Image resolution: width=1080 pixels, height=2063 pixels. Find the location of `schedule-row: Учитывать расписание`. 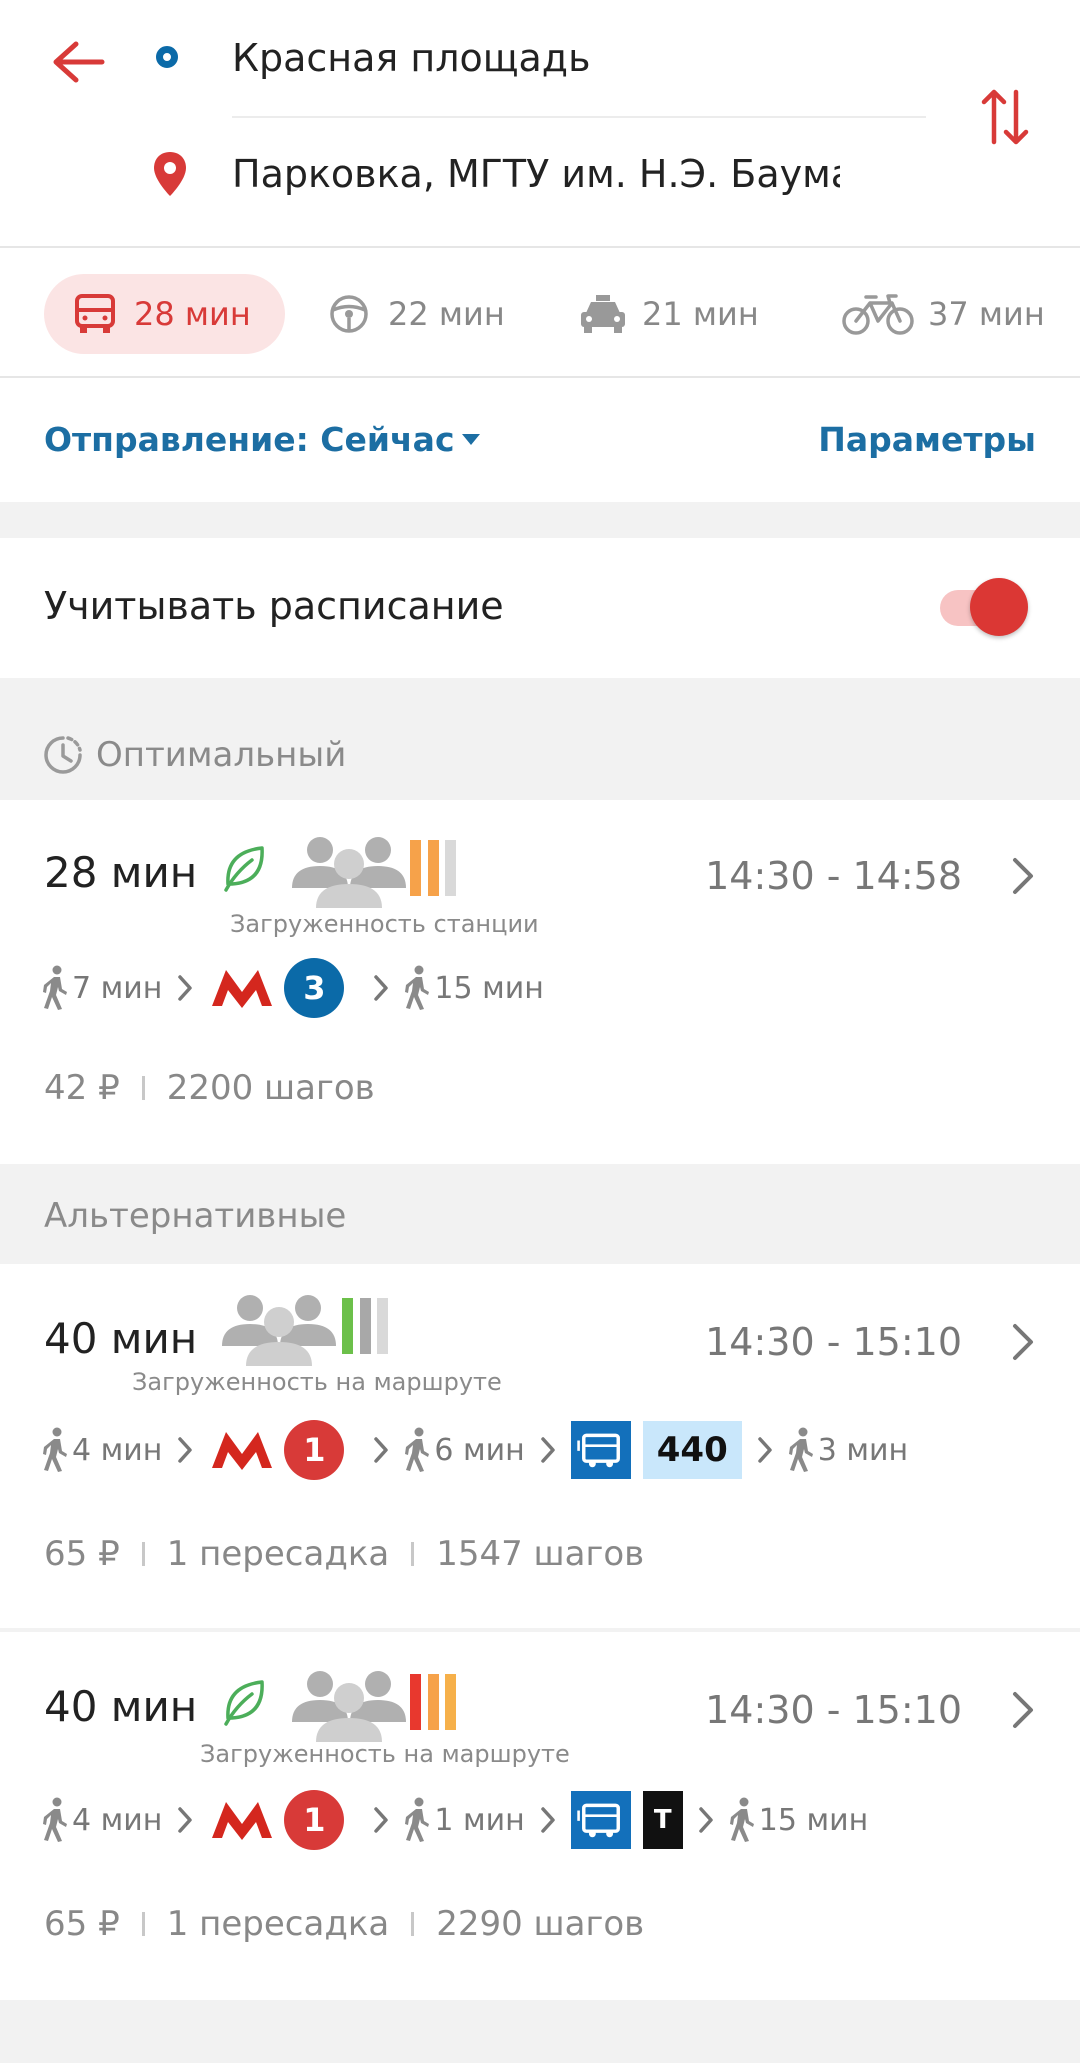

schedule-row: Учитывать расписание is located at coordinates (540, 608).